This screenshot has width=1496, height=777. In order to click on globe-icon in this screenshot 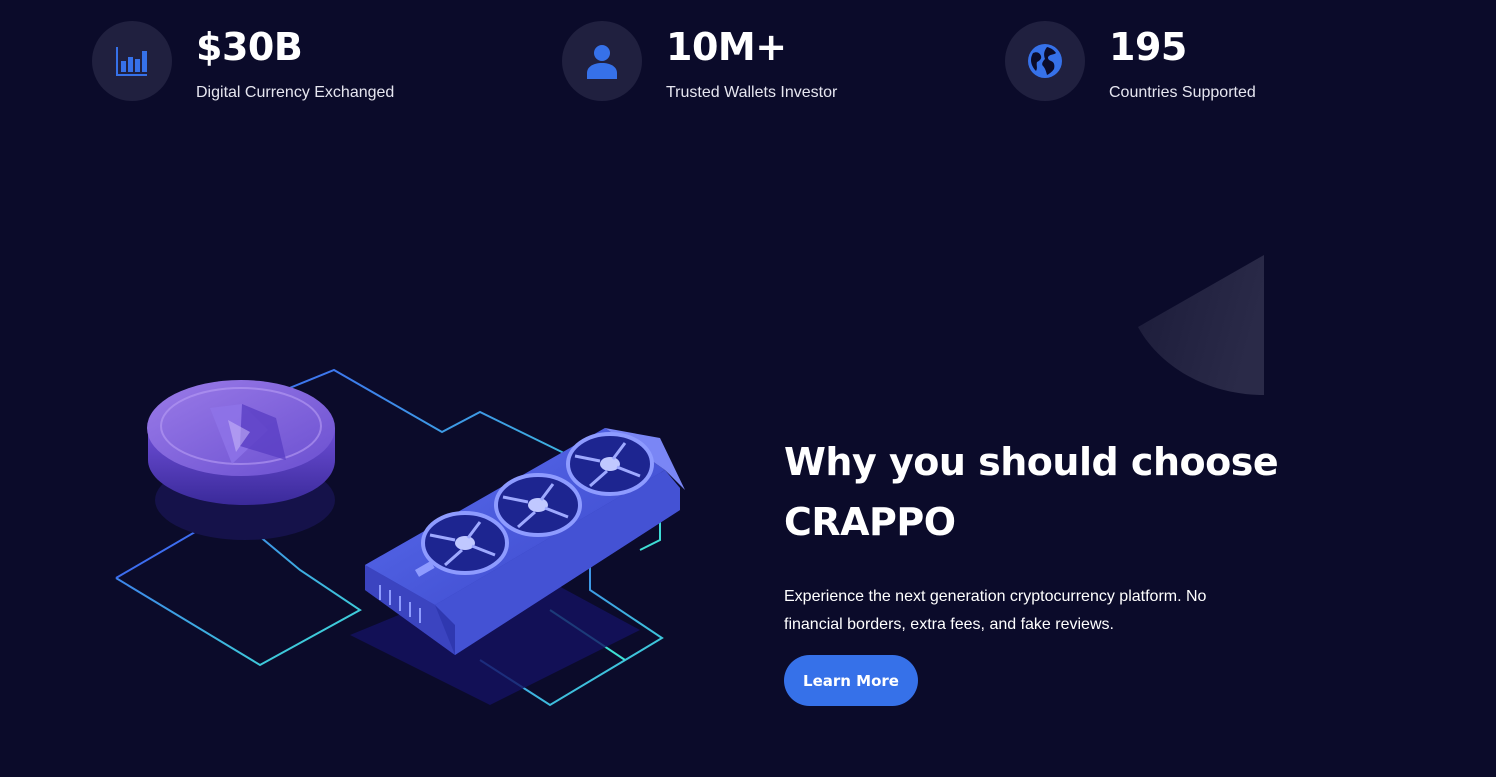, I will do `click(1045, 61)`.